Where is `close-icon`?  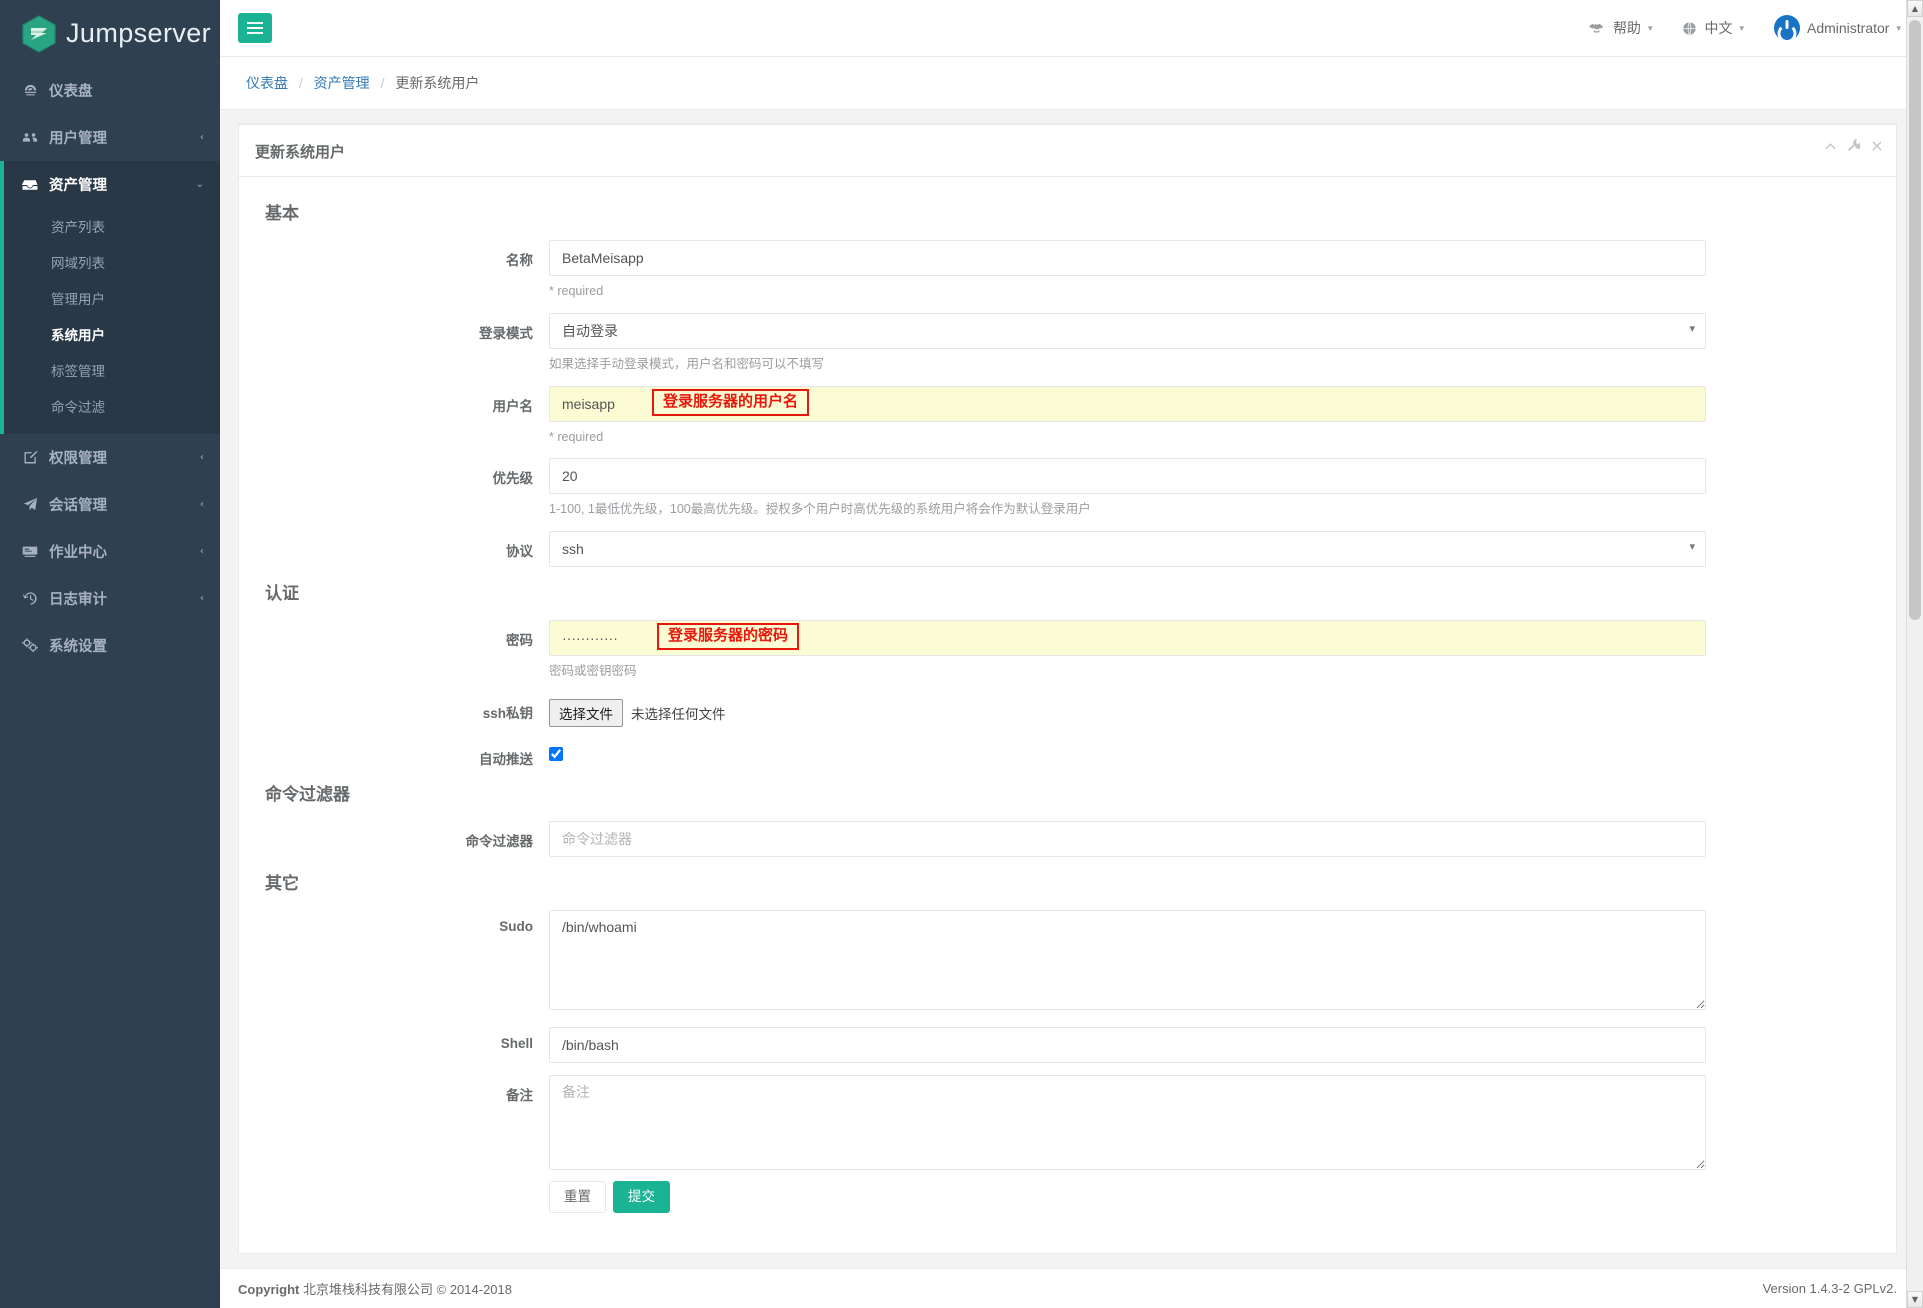
close-icon is located at coordinates (1877, 146).